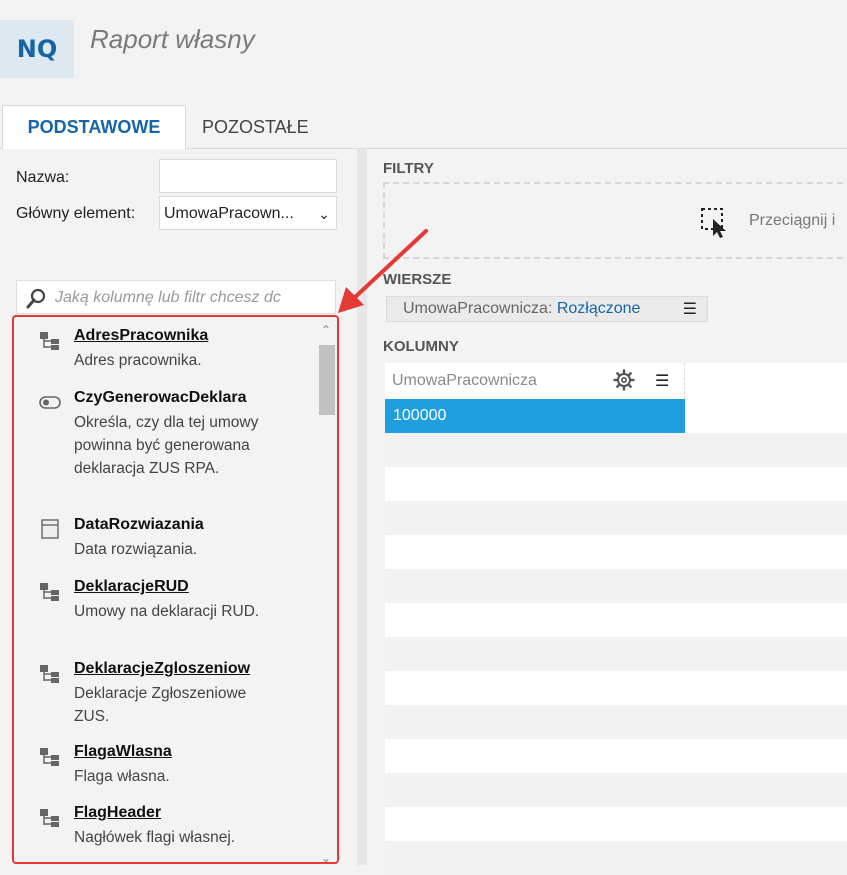 Image resolution: width=847 pixels, height=875 pixels. What do you see at coordinates (131, 586) in the screenshot?
I see `field-name: DeklaracjeRUD` at bounding box center [131, 586].